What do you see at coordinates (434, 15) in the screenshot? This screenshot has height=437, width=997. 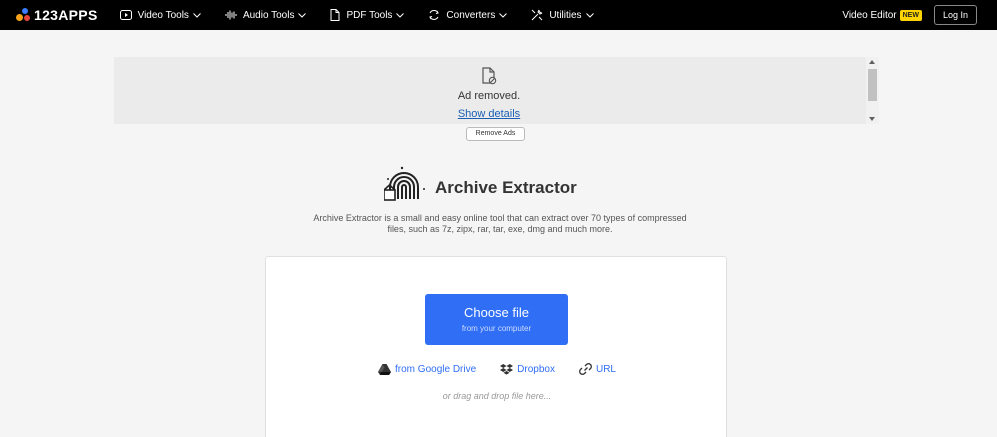 I see `convert-icon` at bounding box center [434, 15].